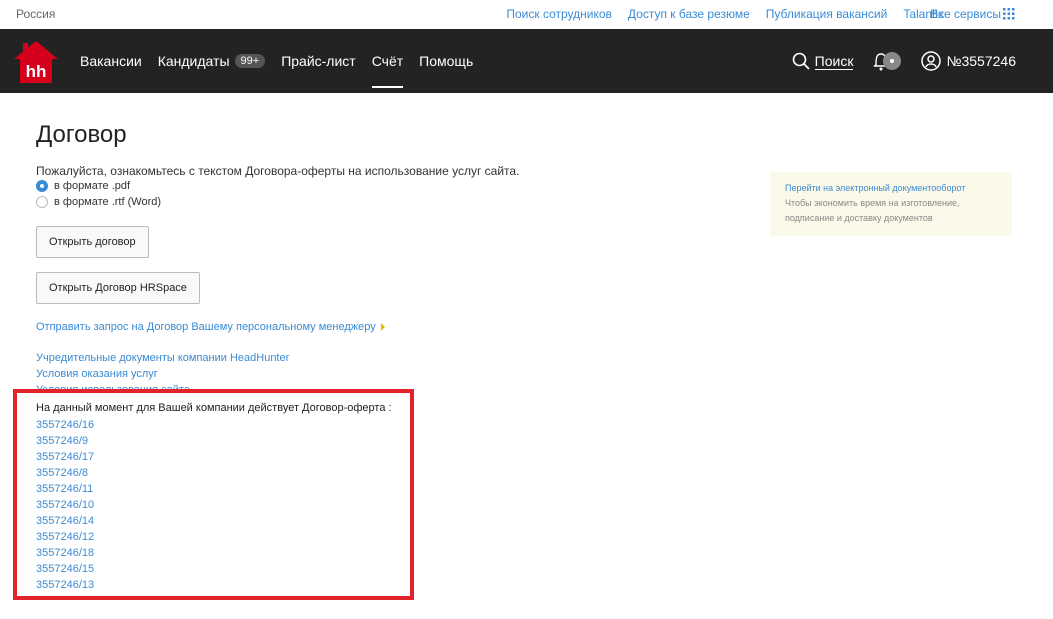 This screenshot has height=619, width=1053. I want to click on nav-label: Счёт, so click(387, 61).